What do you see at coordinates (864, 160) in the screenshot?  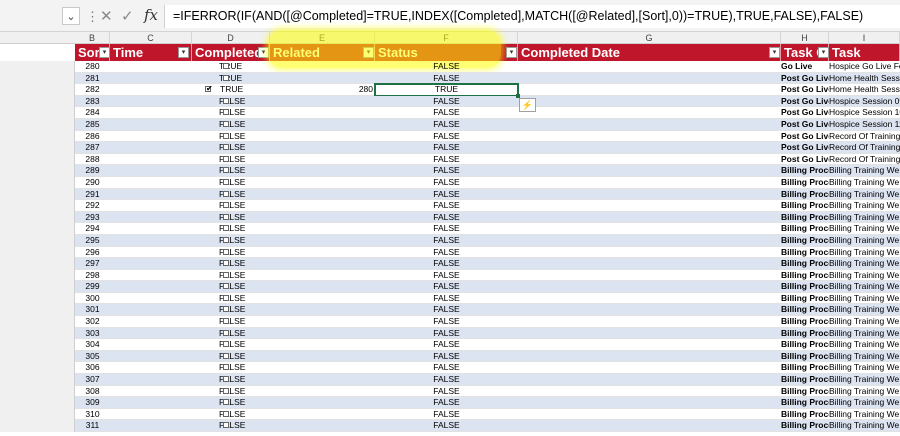 I see `cell-task: Record Of Training` at bounding box center [864, 160].